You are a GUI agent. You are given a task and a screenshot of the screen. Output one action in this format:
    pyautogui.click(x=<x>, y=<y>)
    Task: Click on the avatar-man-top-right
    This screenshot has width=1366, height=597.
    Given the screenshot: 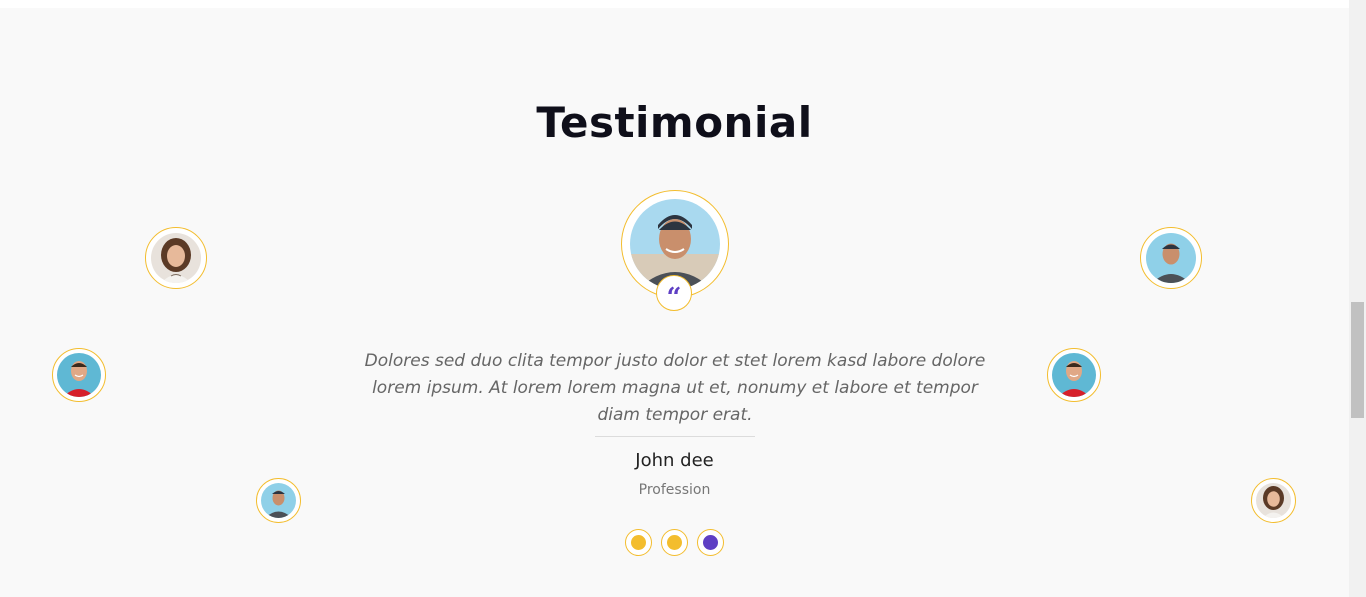 What is the action you would take?
    pyautogui.click(x=1171, y=258)
    